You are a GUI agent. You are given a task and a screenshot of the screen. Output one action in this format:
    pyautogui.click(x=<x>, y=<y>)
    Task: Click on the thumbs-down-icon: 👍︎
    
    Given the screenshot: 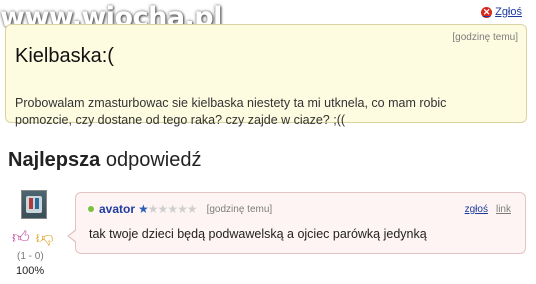 What is the action you would take?
    pyautogui.click(x=45, y=238)
    